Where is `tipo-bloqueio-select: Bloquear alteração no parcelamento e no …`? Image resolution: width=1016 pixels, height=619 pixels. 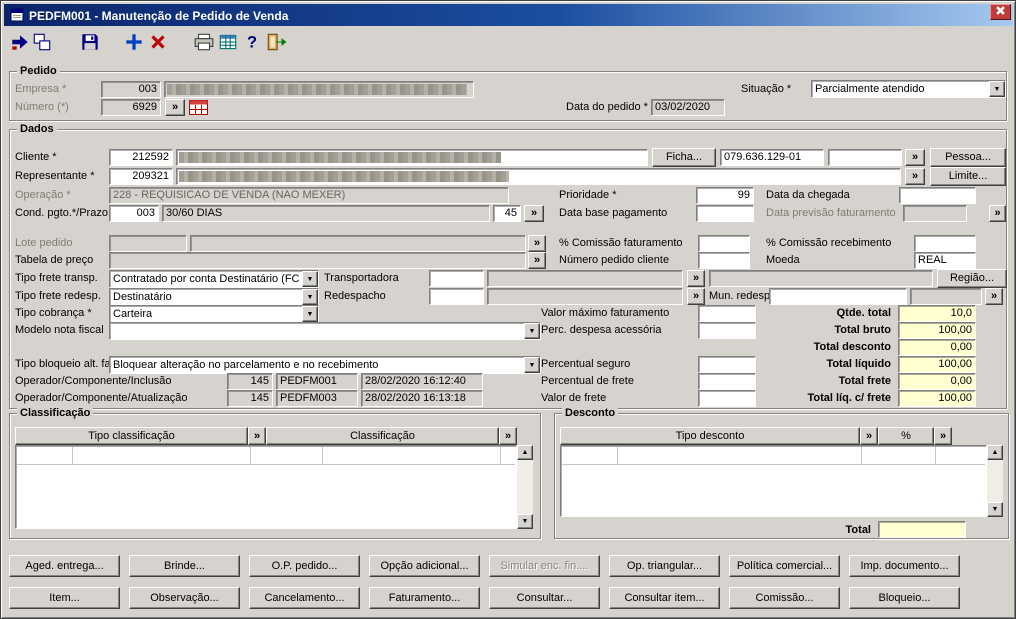 tipo-bloqueio-select: Bloquear alteração no parcelamento e no … is located at coordinates (325, 365).